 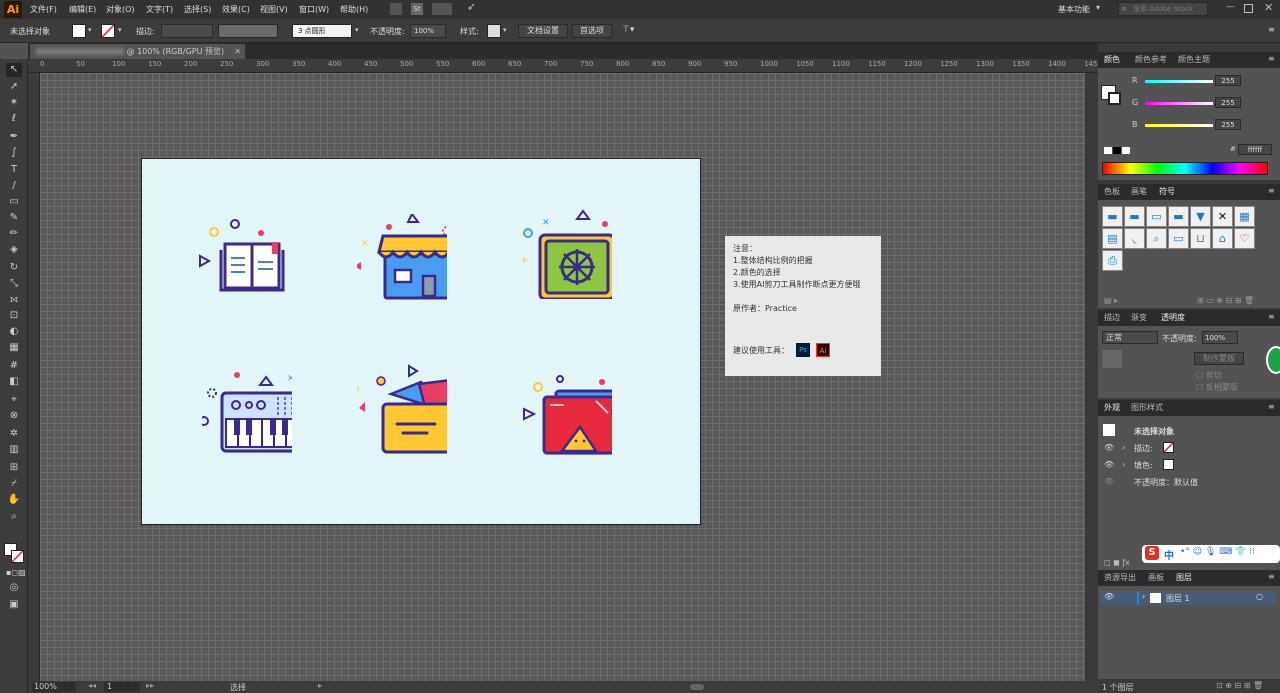 I want to click on free-transform-tool-icon: ⊡, so click(x=14, y=316).